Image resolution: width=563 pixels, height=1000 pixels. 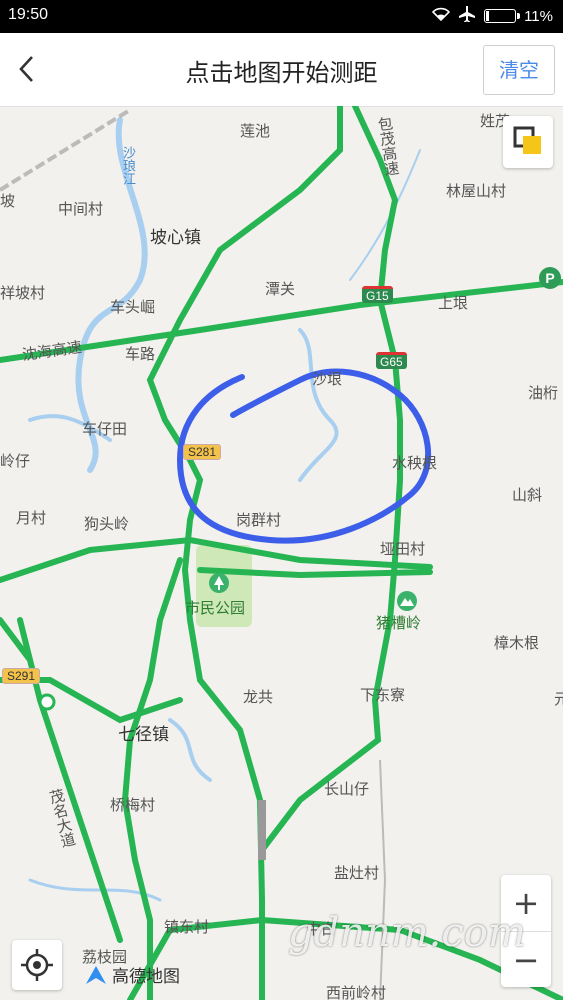 What do you see at coordinates (527, 495) in the screenshot?
I see `place-label: 山斜` at bounding box center [527, 495].